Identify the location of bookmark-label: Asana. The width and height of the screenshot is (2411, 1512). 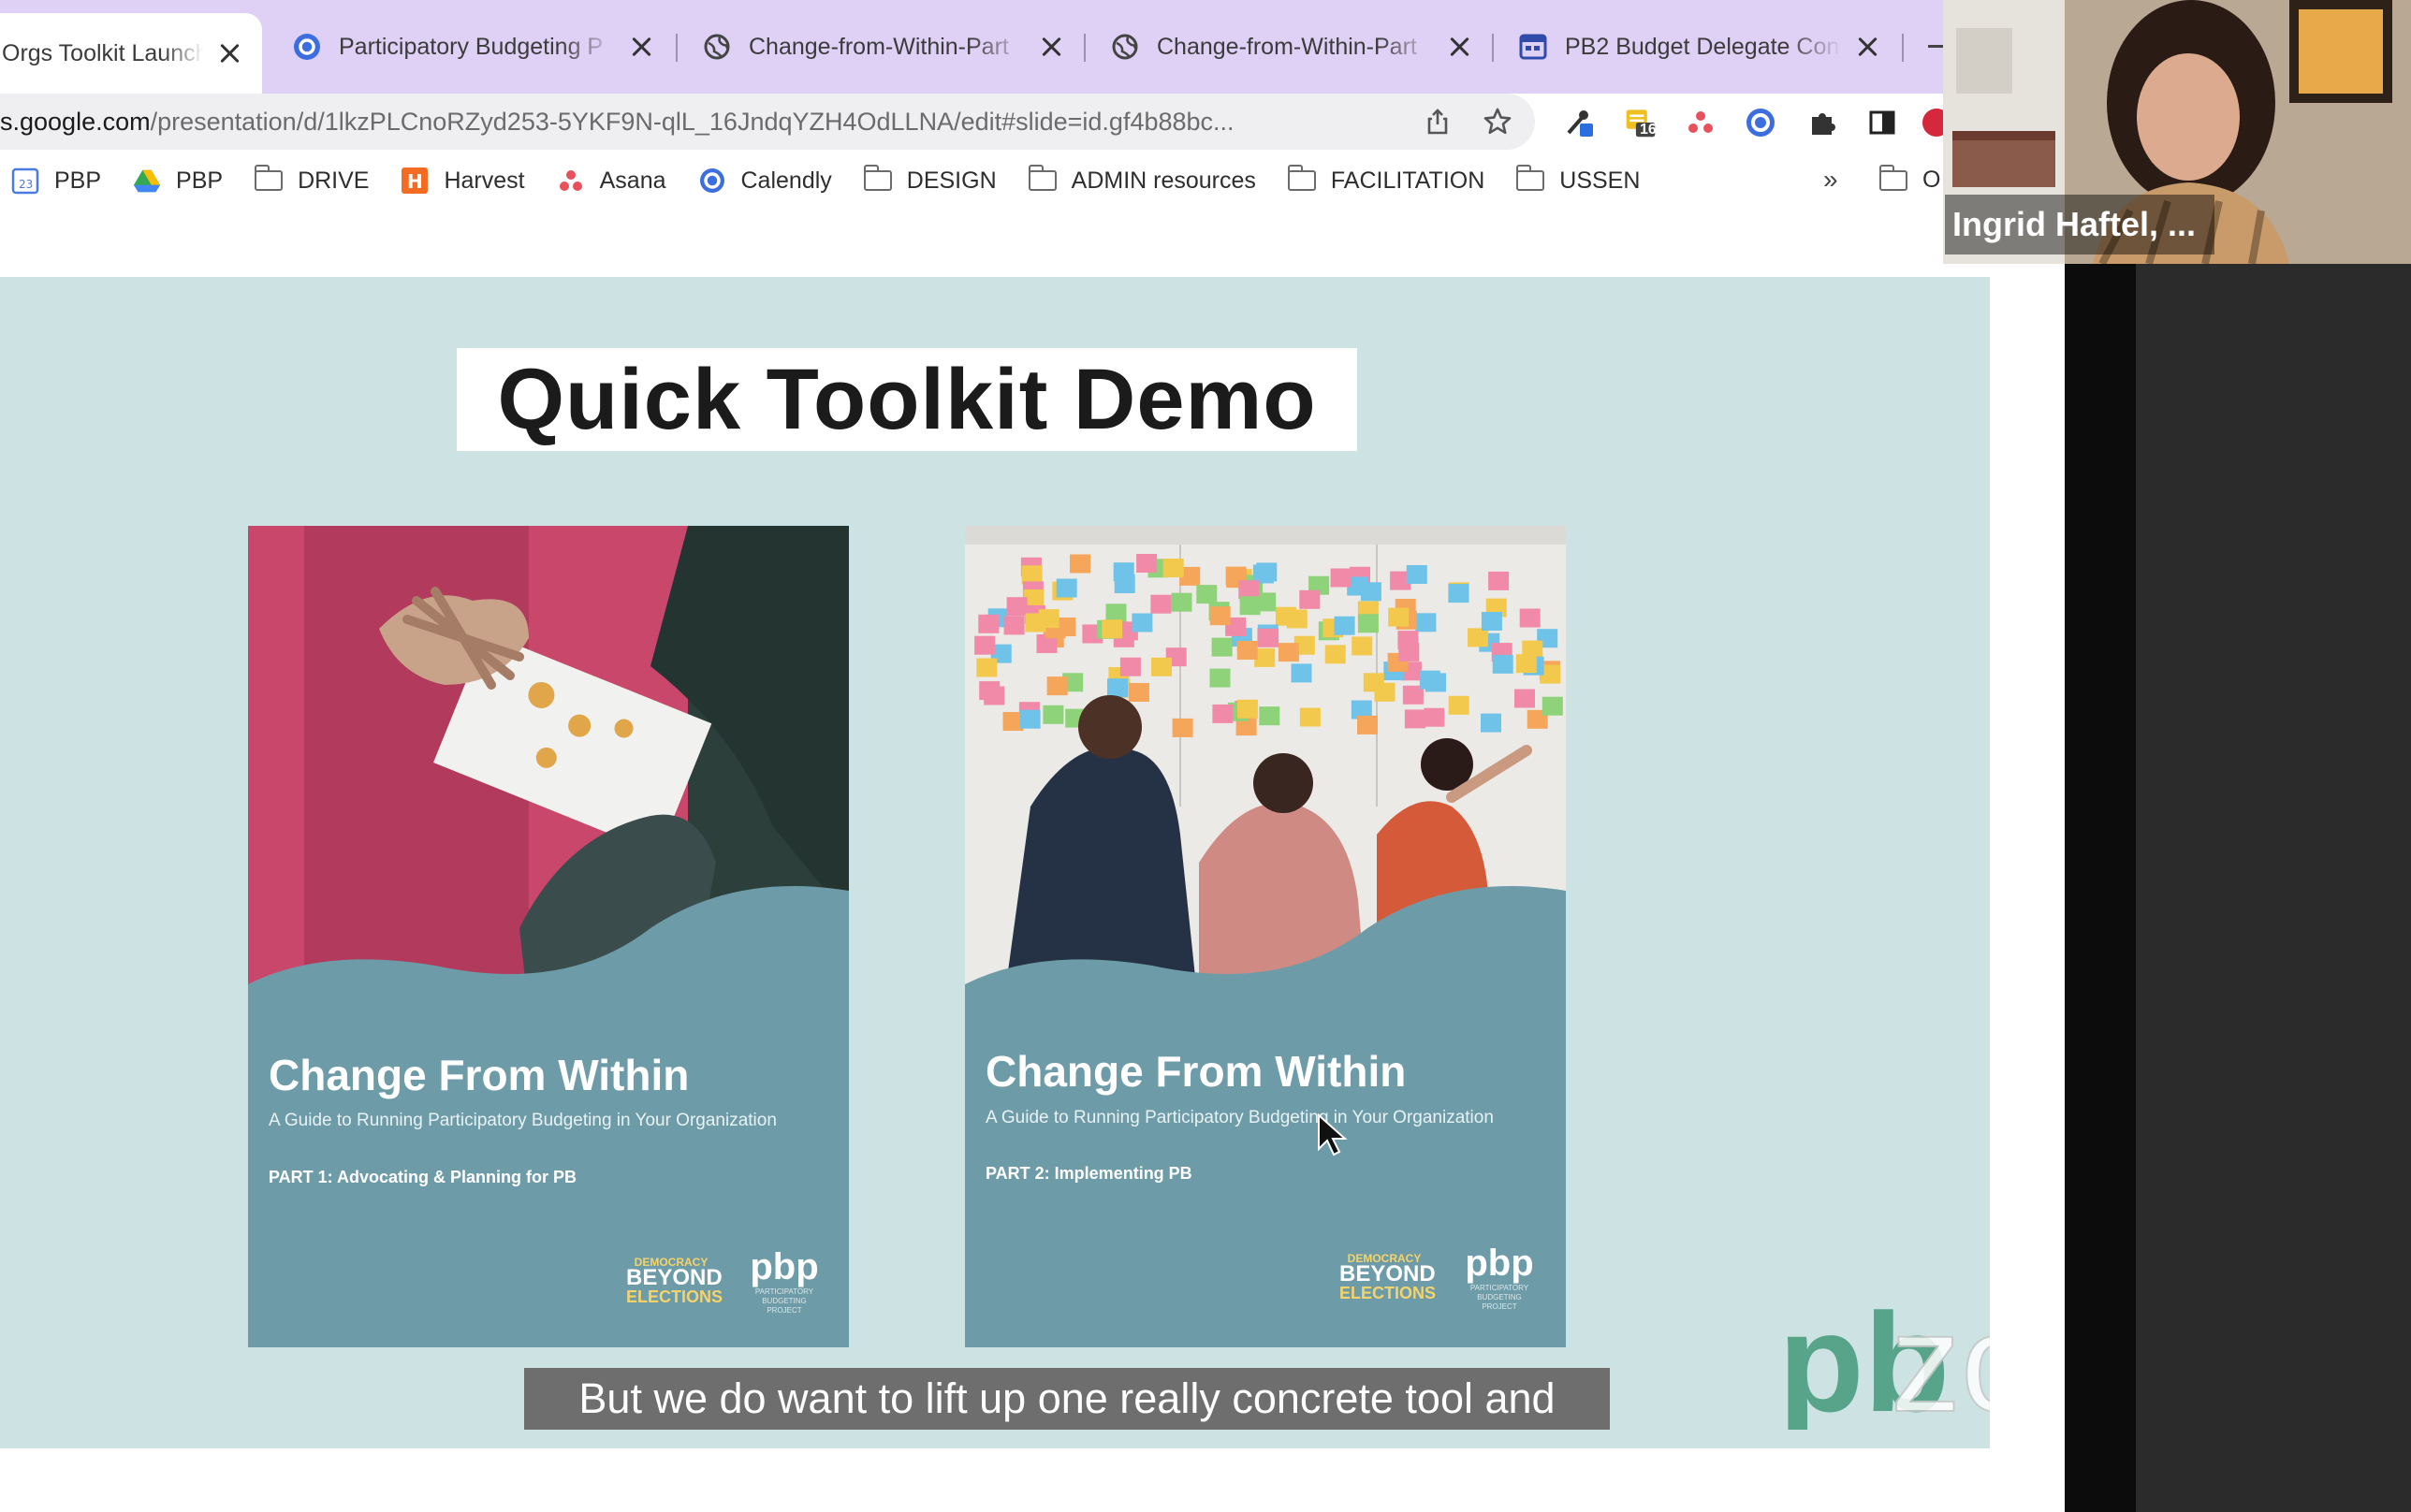
(632, 181).